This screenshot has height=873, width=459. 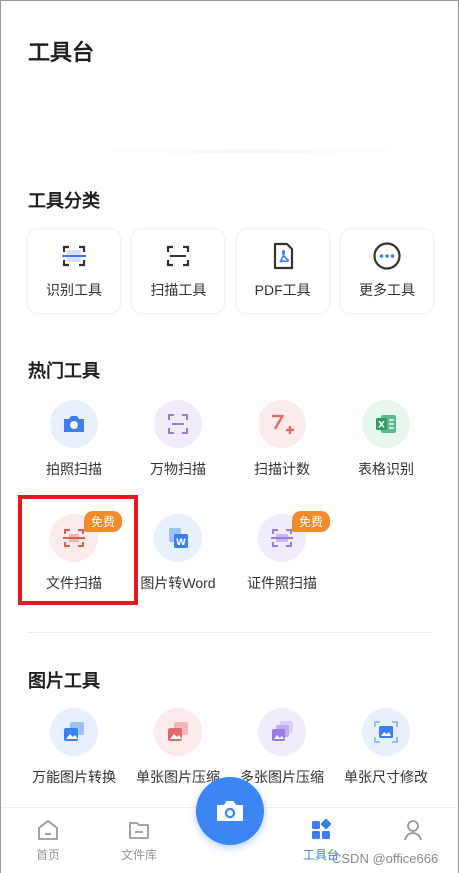 I want to click on category-label: 扫描工具, so click(x=178, y=290).